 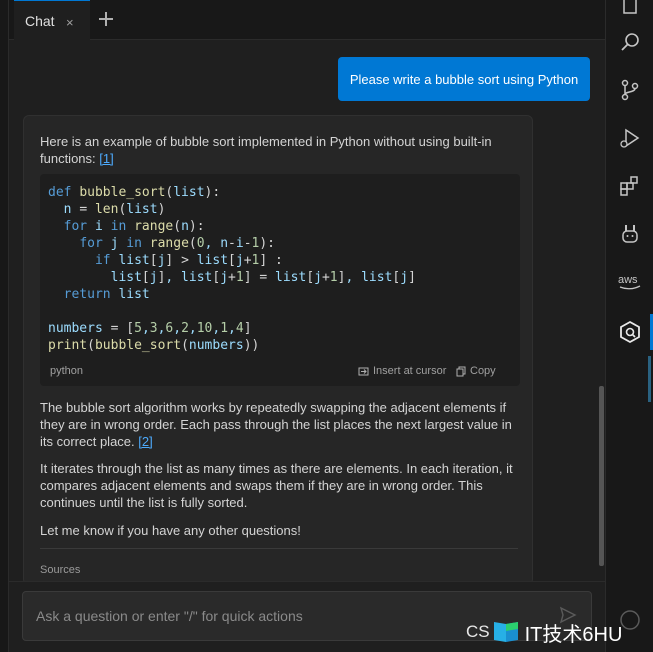 I want to click on watermark: CS IT技术6HU, so click(x=559, y=632).